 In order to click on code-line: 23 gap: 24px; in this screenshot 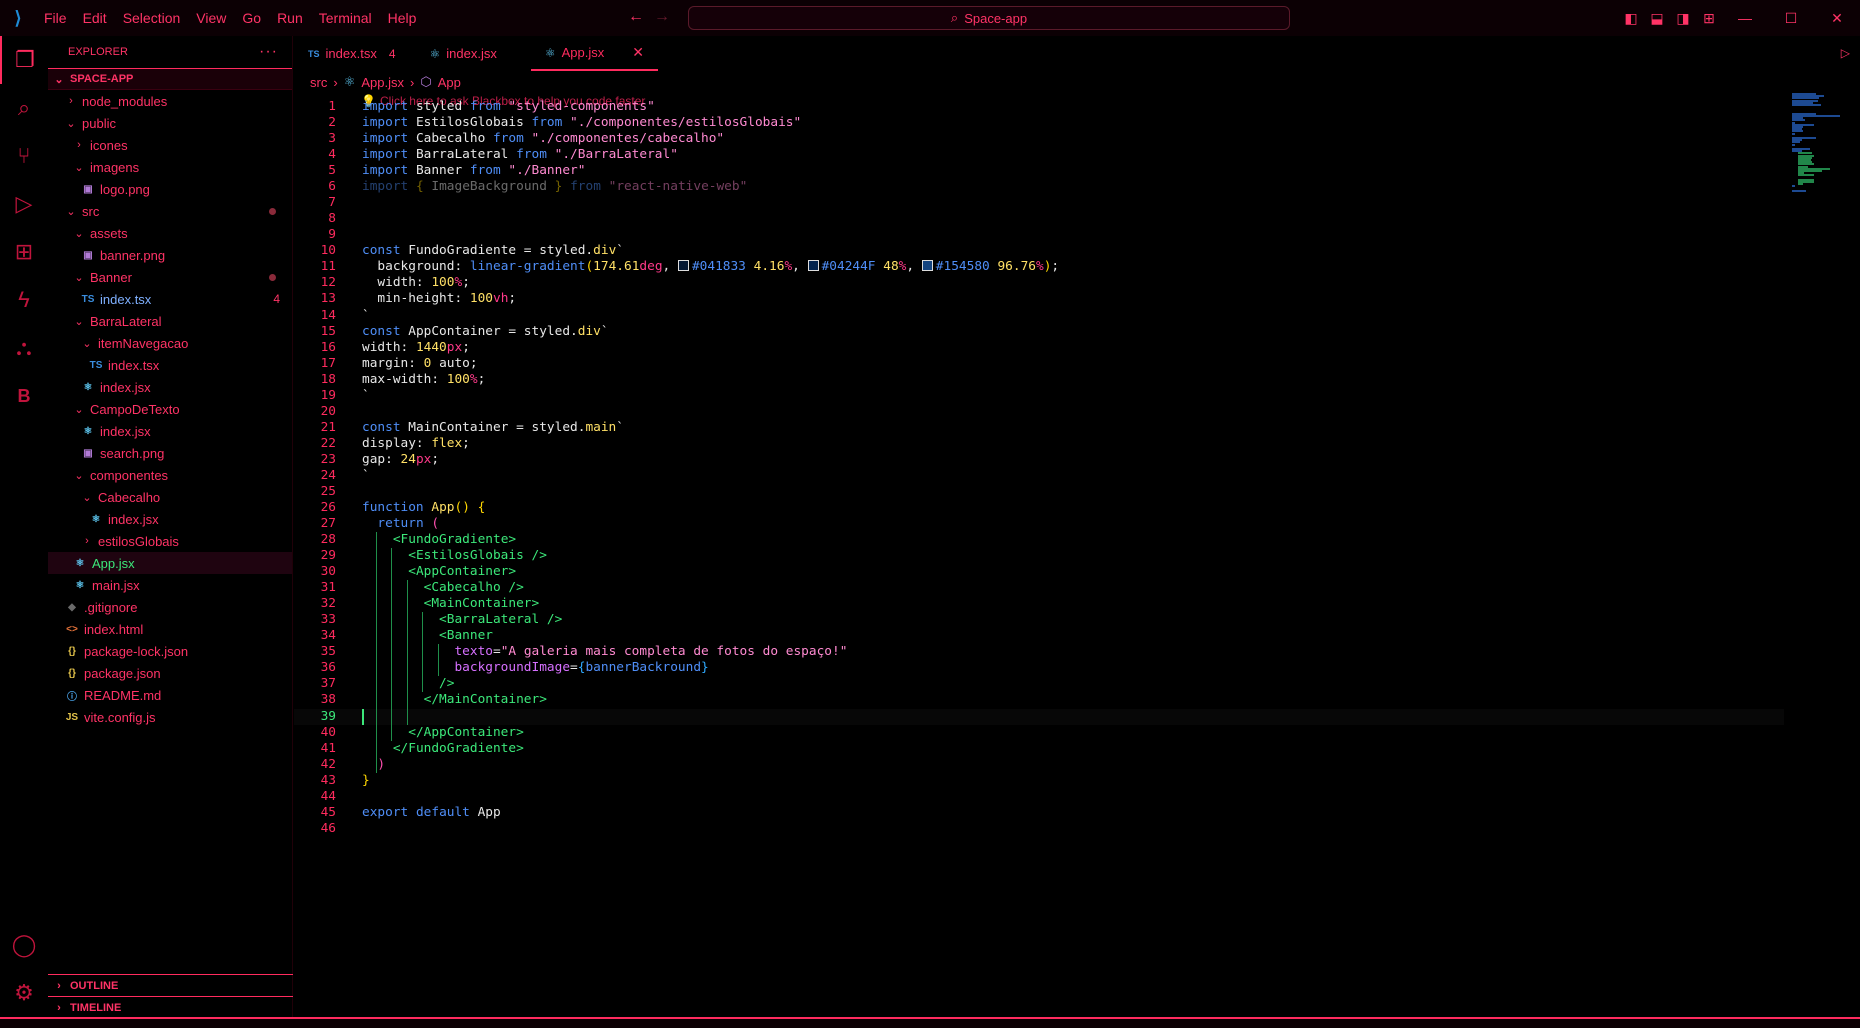, I will do `click(1039, 460)`.